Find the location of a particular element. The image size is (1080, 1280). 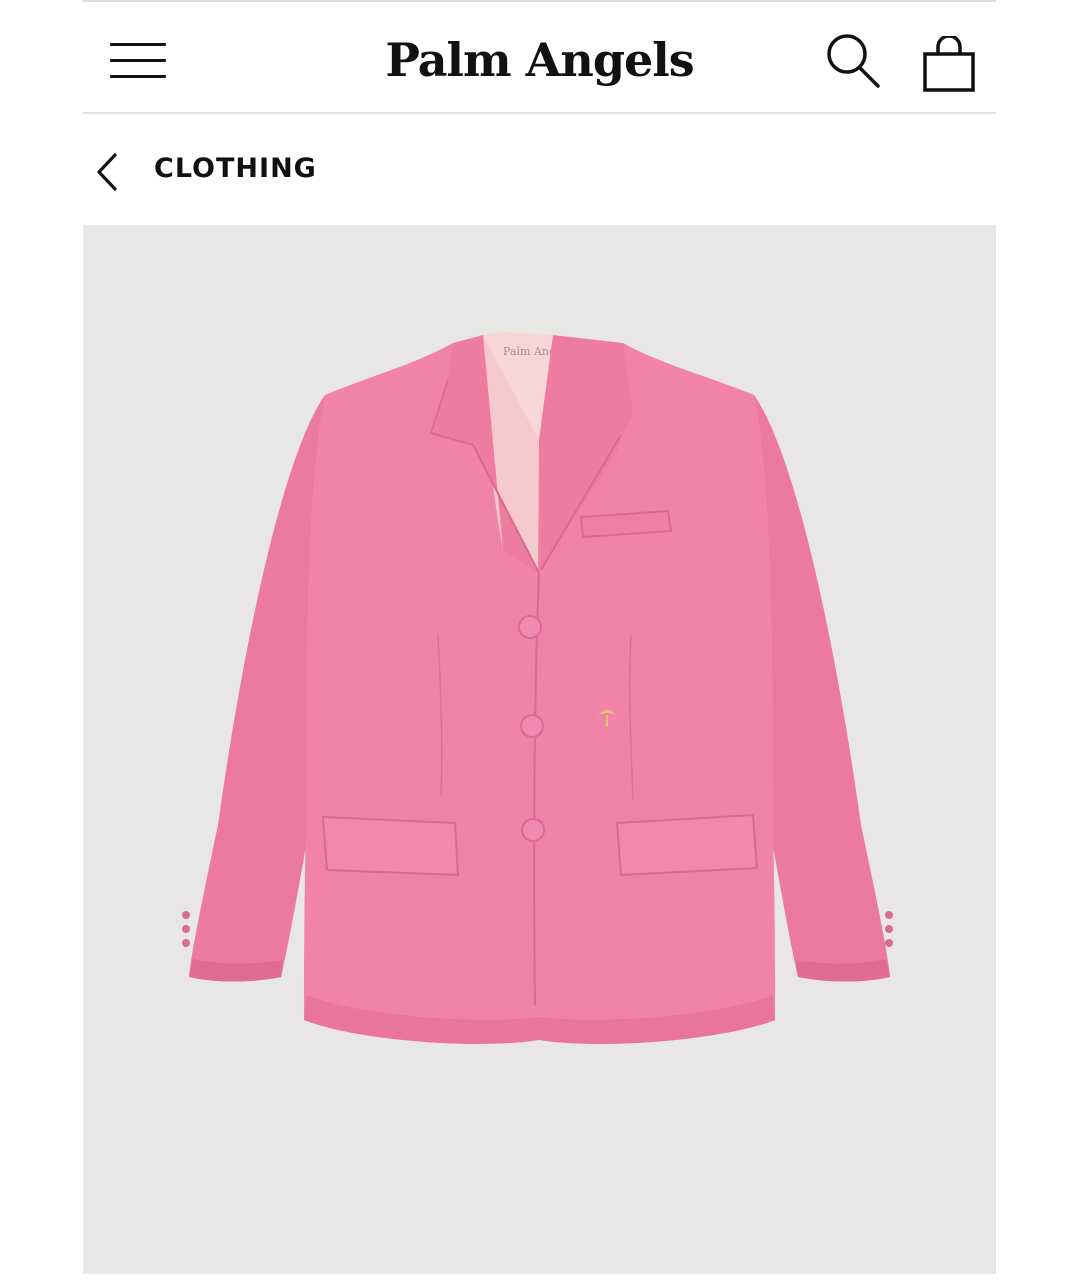

bag-button is located at coordinates (949, 64).